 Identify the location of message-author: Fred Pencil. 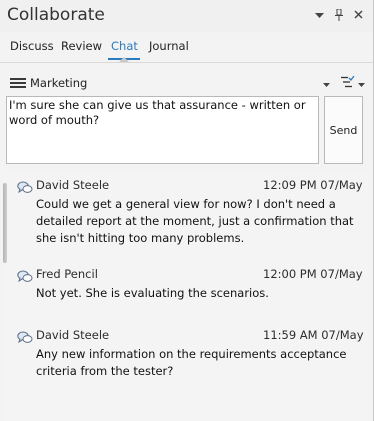
(67, 274).